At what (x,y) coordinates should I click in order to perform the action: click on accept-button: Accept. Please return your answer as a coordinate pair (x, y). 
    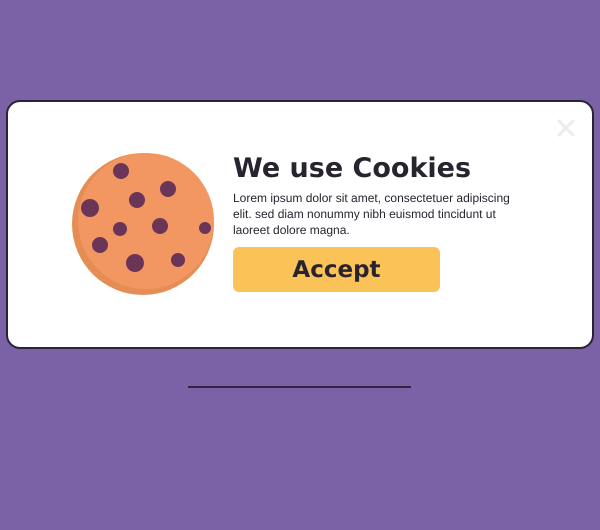
    Looking at the image, I should click on (336, 269).